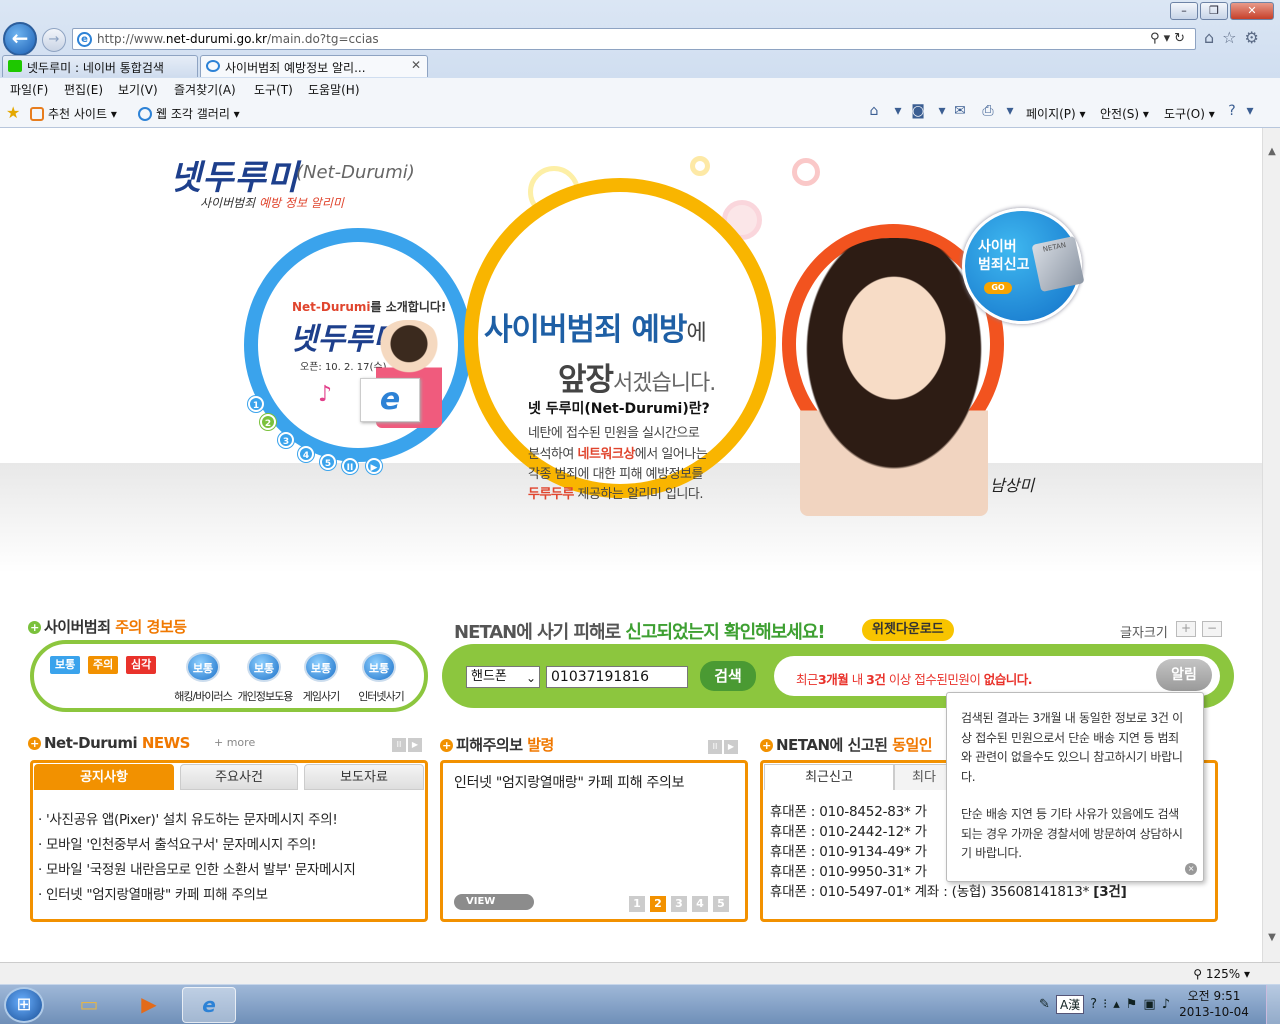 This screenshot has width=1280, height=1024. I want to click on back-button: ←, so click(20, 39).